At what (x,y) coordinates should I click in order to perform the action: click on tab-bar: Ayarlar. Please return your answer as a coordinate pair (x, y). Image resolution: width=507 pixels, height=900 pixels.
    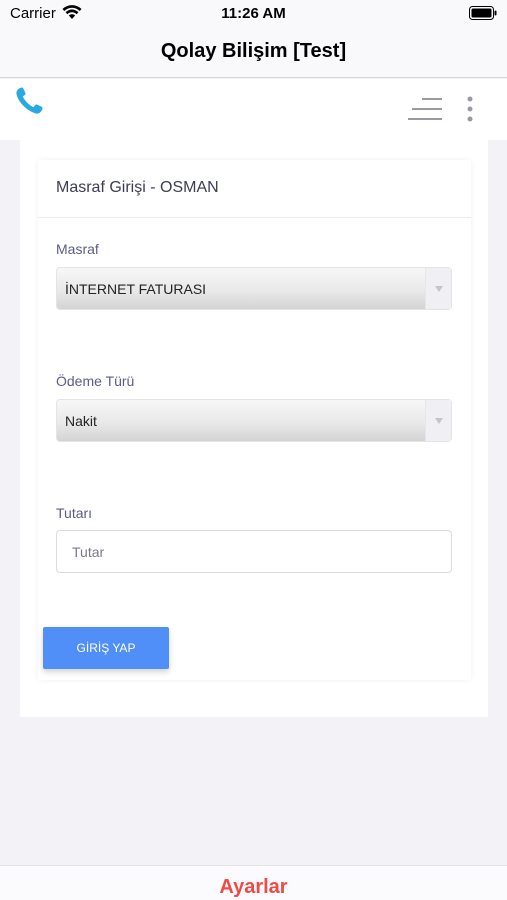
    Looking at the image, I should click on (253, 882).